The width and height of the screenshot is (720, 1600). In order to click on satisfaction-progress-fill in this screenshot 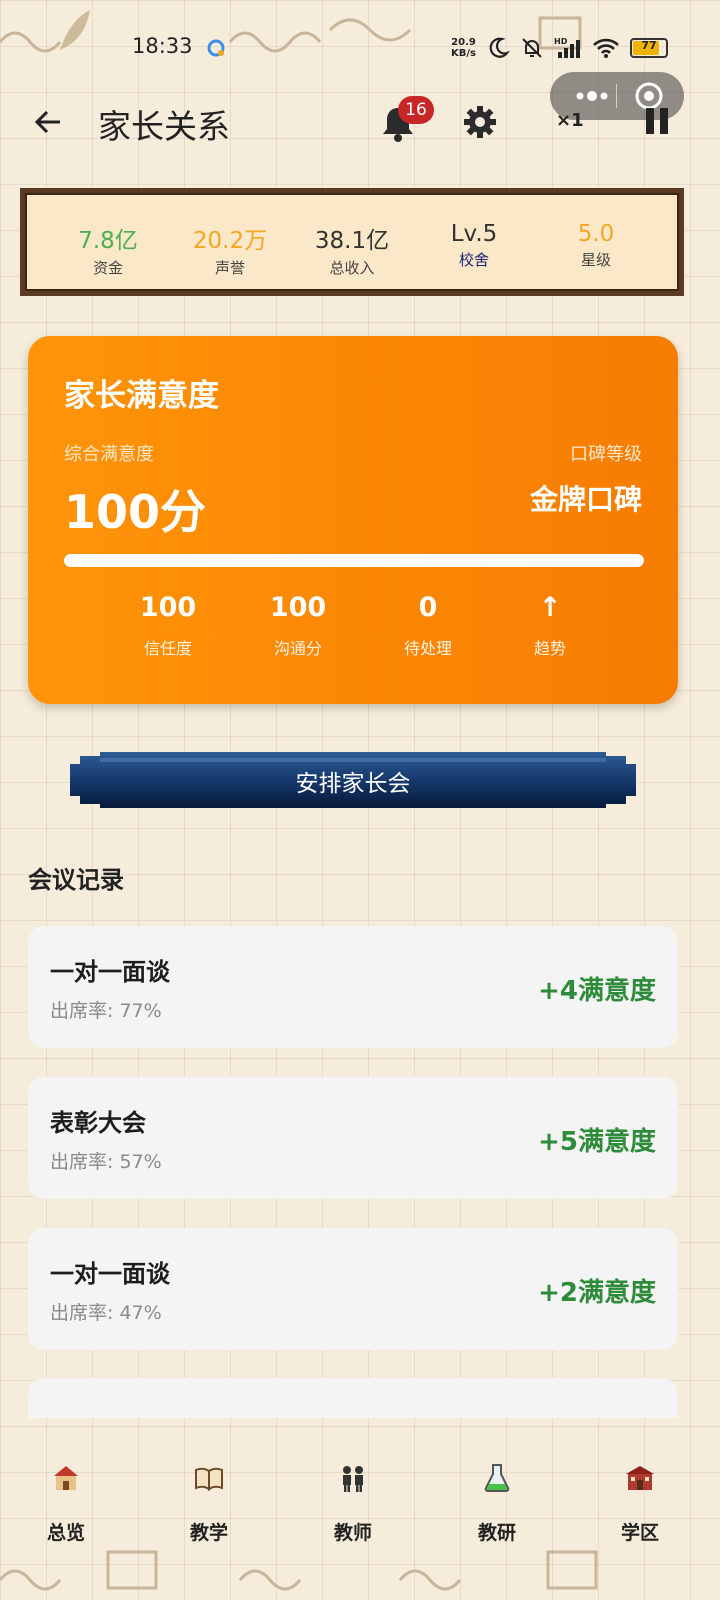, I will do `click(354, 560)`.